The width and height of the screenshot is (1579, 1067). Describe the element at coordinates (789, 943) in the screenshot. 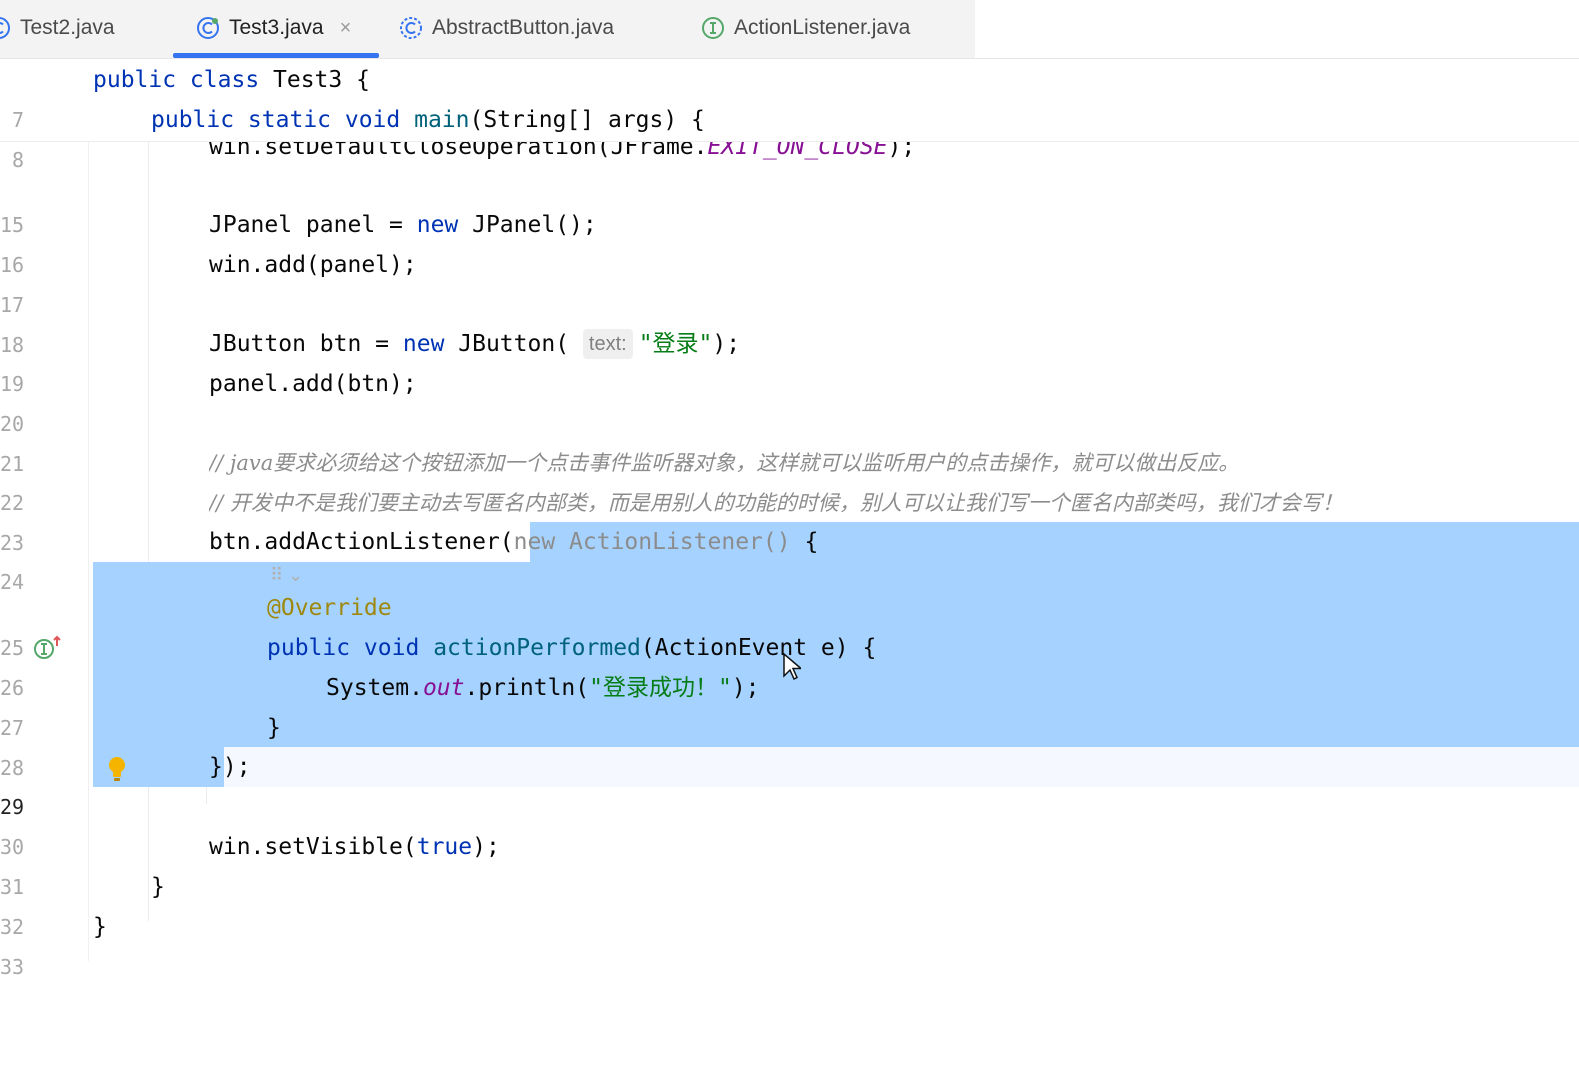

I see `code-line: 33 }` at that location.